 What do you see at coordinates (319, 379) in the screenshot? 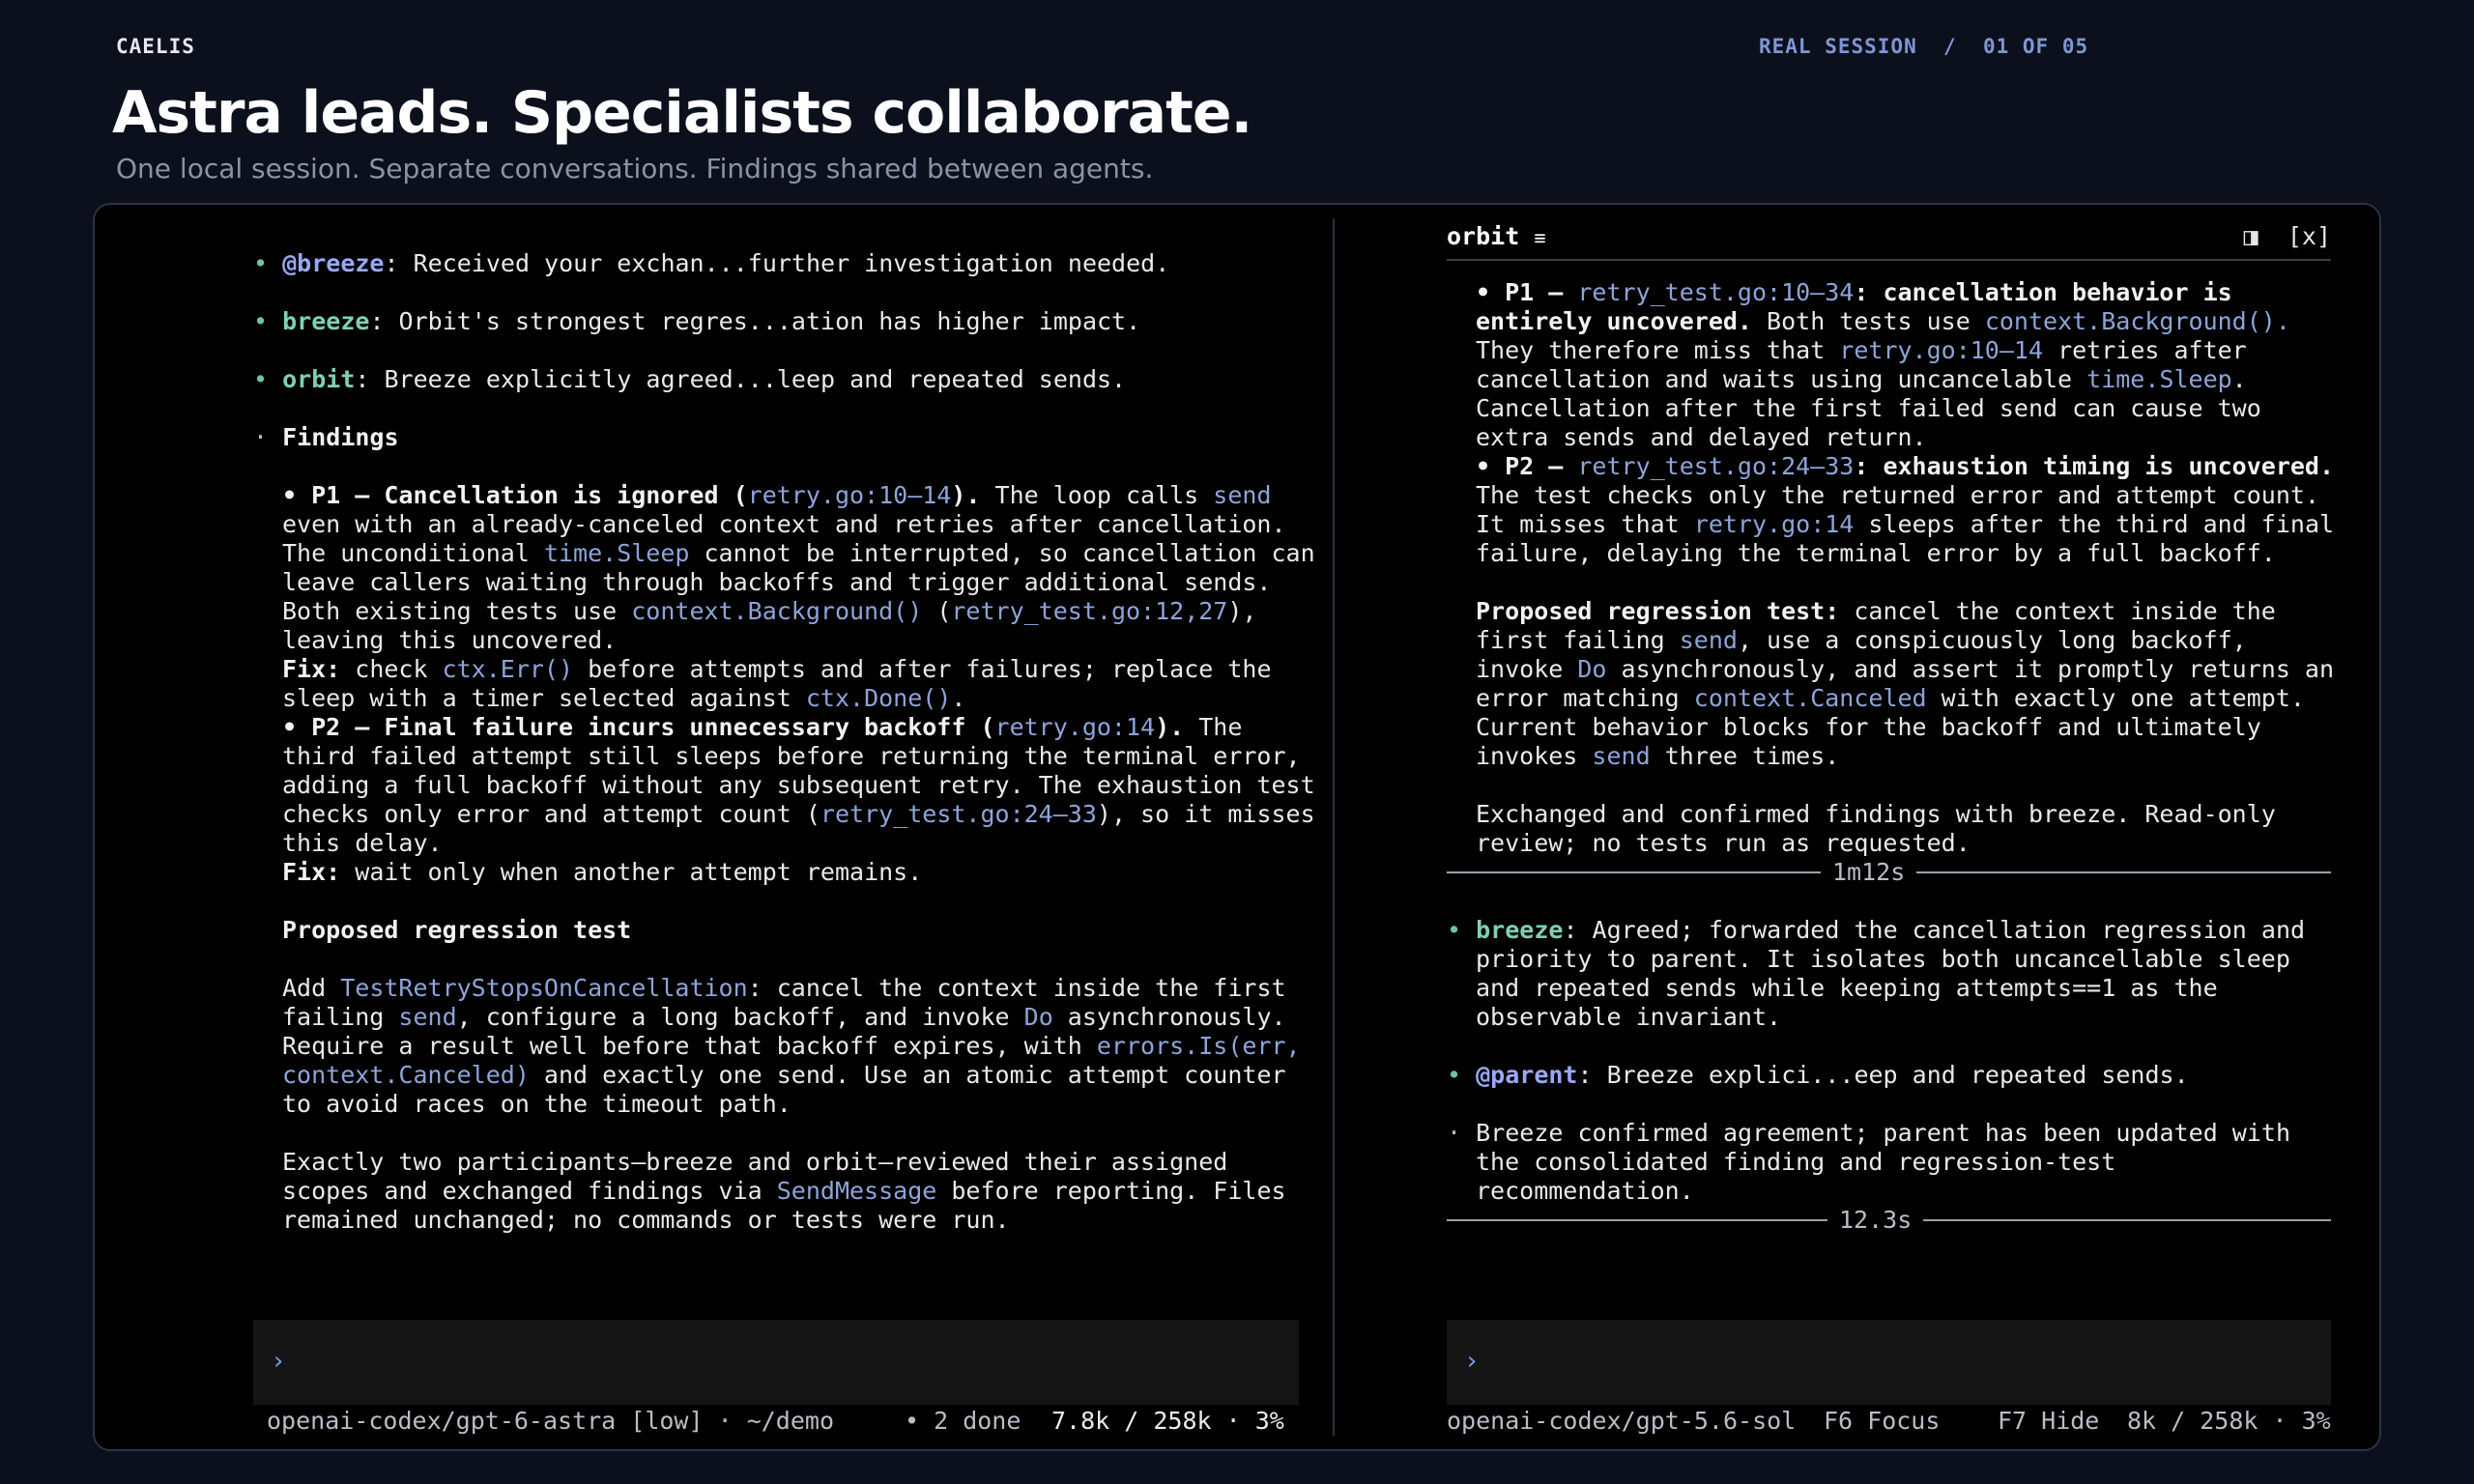
I see `sender-orbit: orbit` at bounding box center [319, 379].